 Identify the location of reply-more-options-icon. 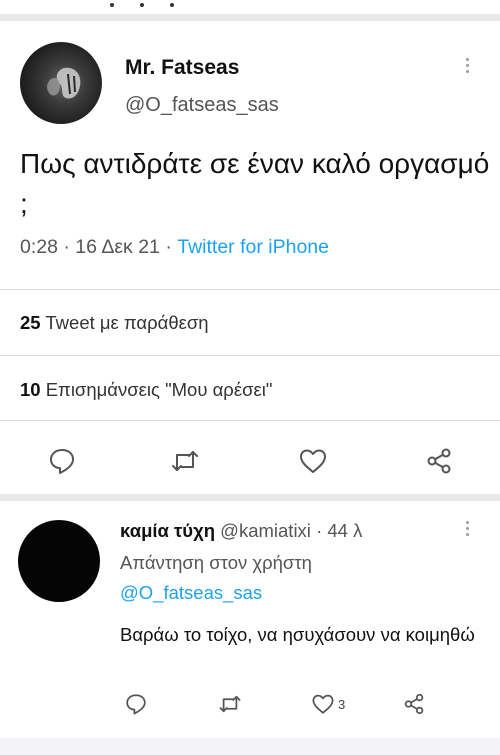
(469, 530).